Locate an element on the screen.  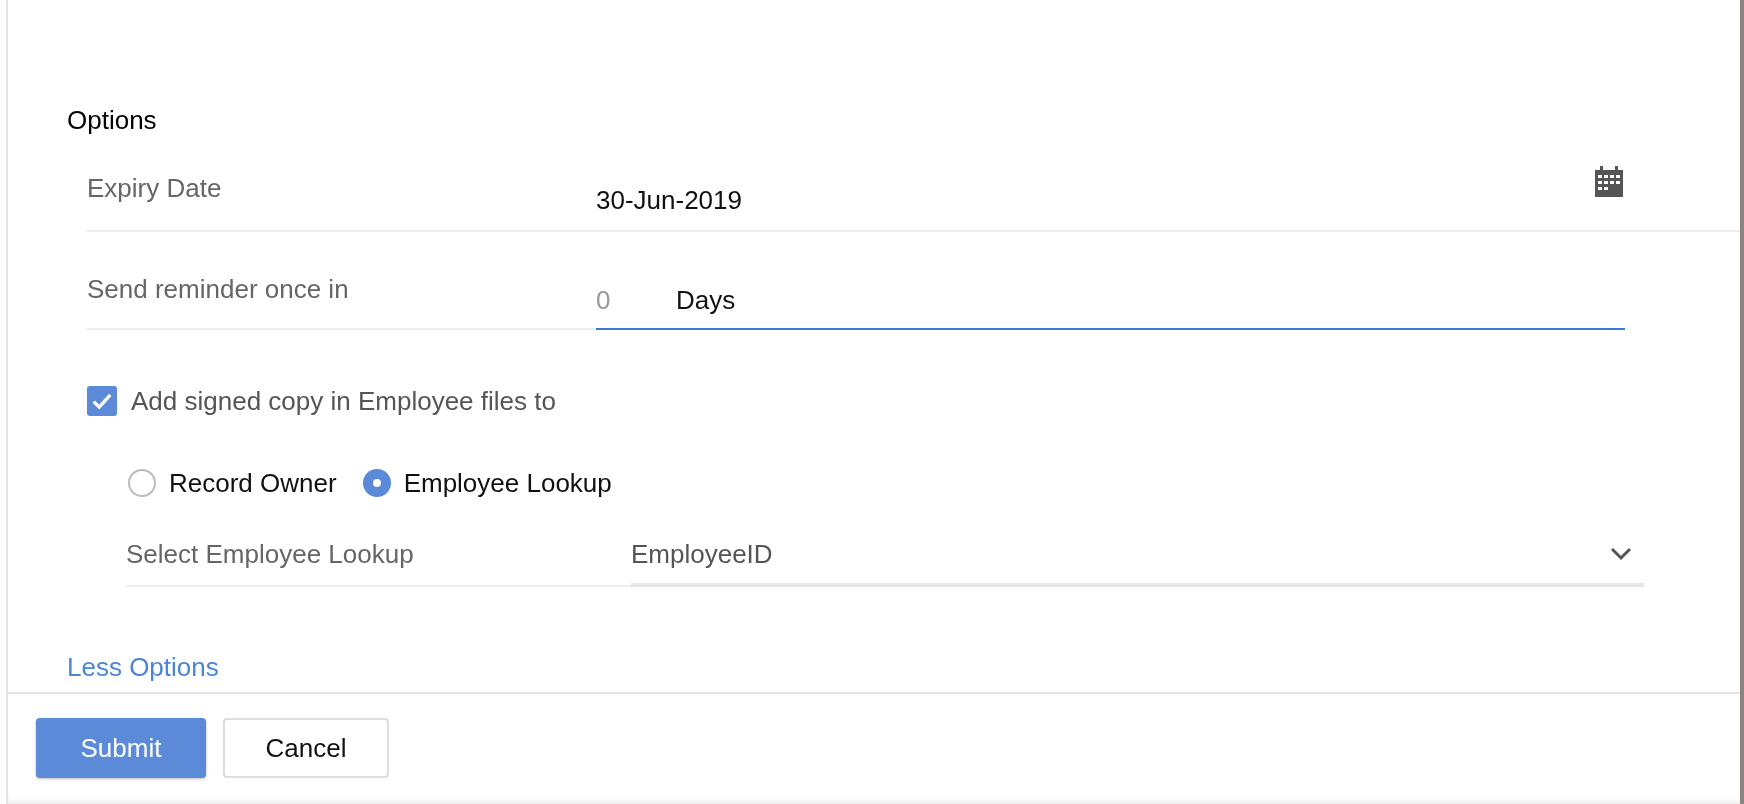
cancel-button: Cancel is located at coordinates (306, 748).